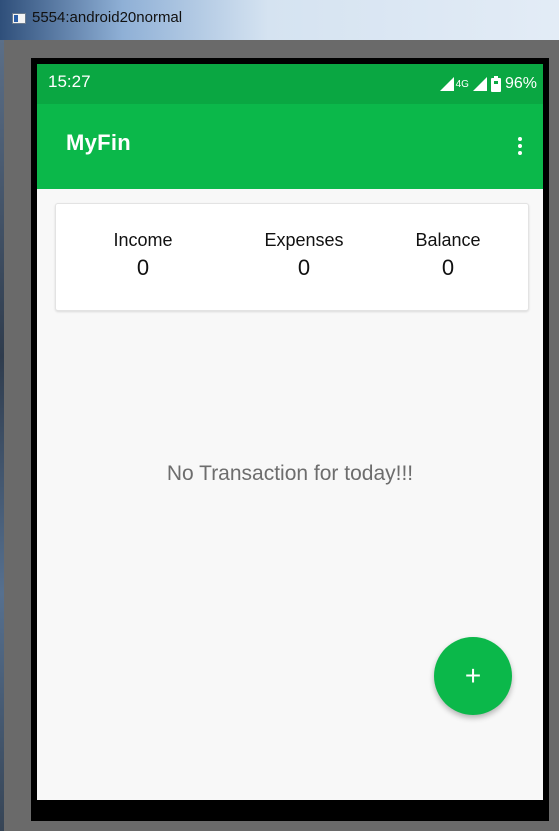 This screenshot has height=831, width=559. What do you see at coordinates (448, 240) in the screenshot?
I see `balance-label: Balance` at bounding box center [448, 240].